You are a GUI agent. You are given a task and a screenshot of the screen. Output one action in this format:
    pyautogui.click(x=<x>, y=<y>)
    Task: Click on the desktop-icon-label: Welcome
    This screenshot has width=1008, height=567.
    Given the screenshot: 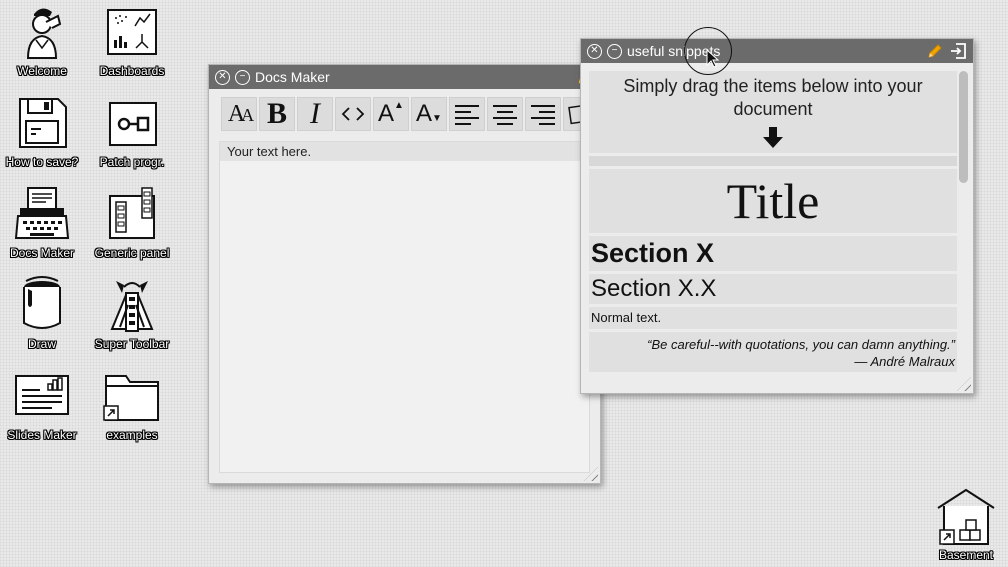 What is the action you would take?
    pyautogui.click(x=42, y=71)
    